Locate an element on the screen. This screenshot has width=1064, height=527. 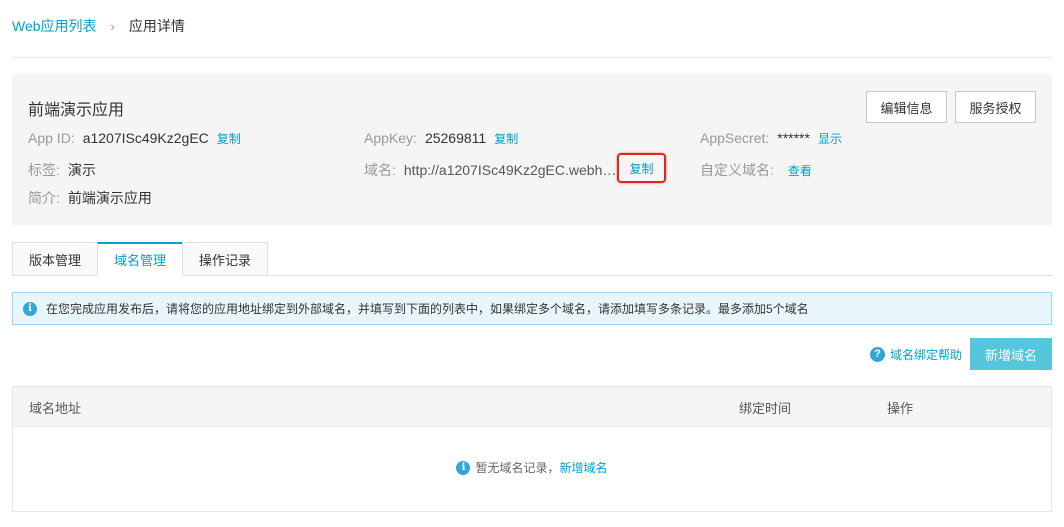
app-secret-value: ****** is located at coordinates (793, 138).